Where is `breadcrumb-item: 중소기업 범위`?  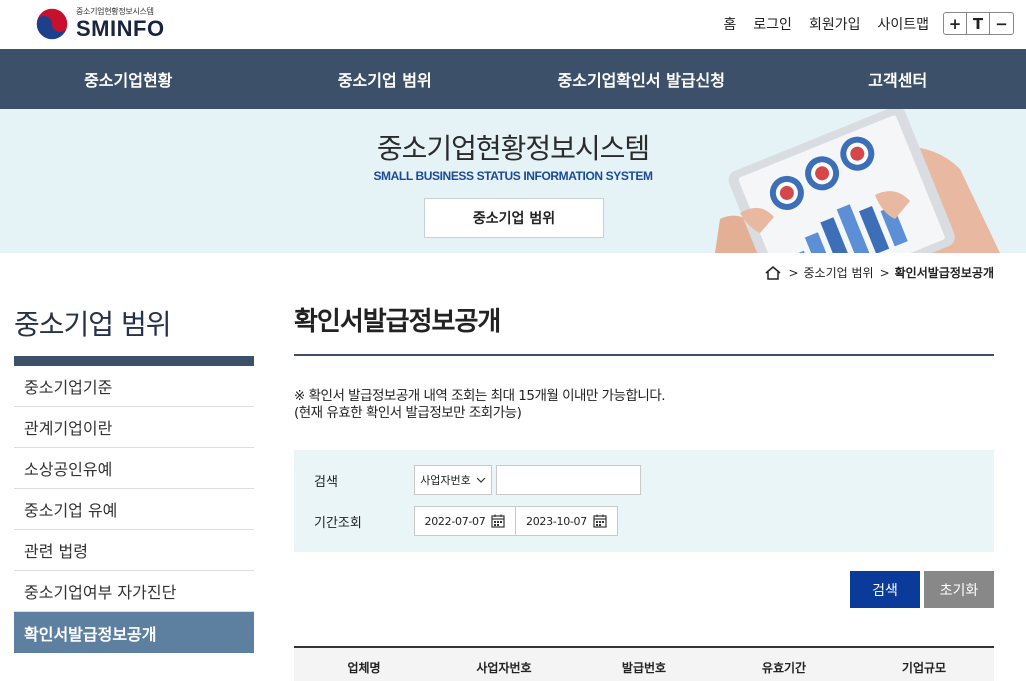
breadcrumb-item: 중소기업 범위 is located at coordinates (839, 272).